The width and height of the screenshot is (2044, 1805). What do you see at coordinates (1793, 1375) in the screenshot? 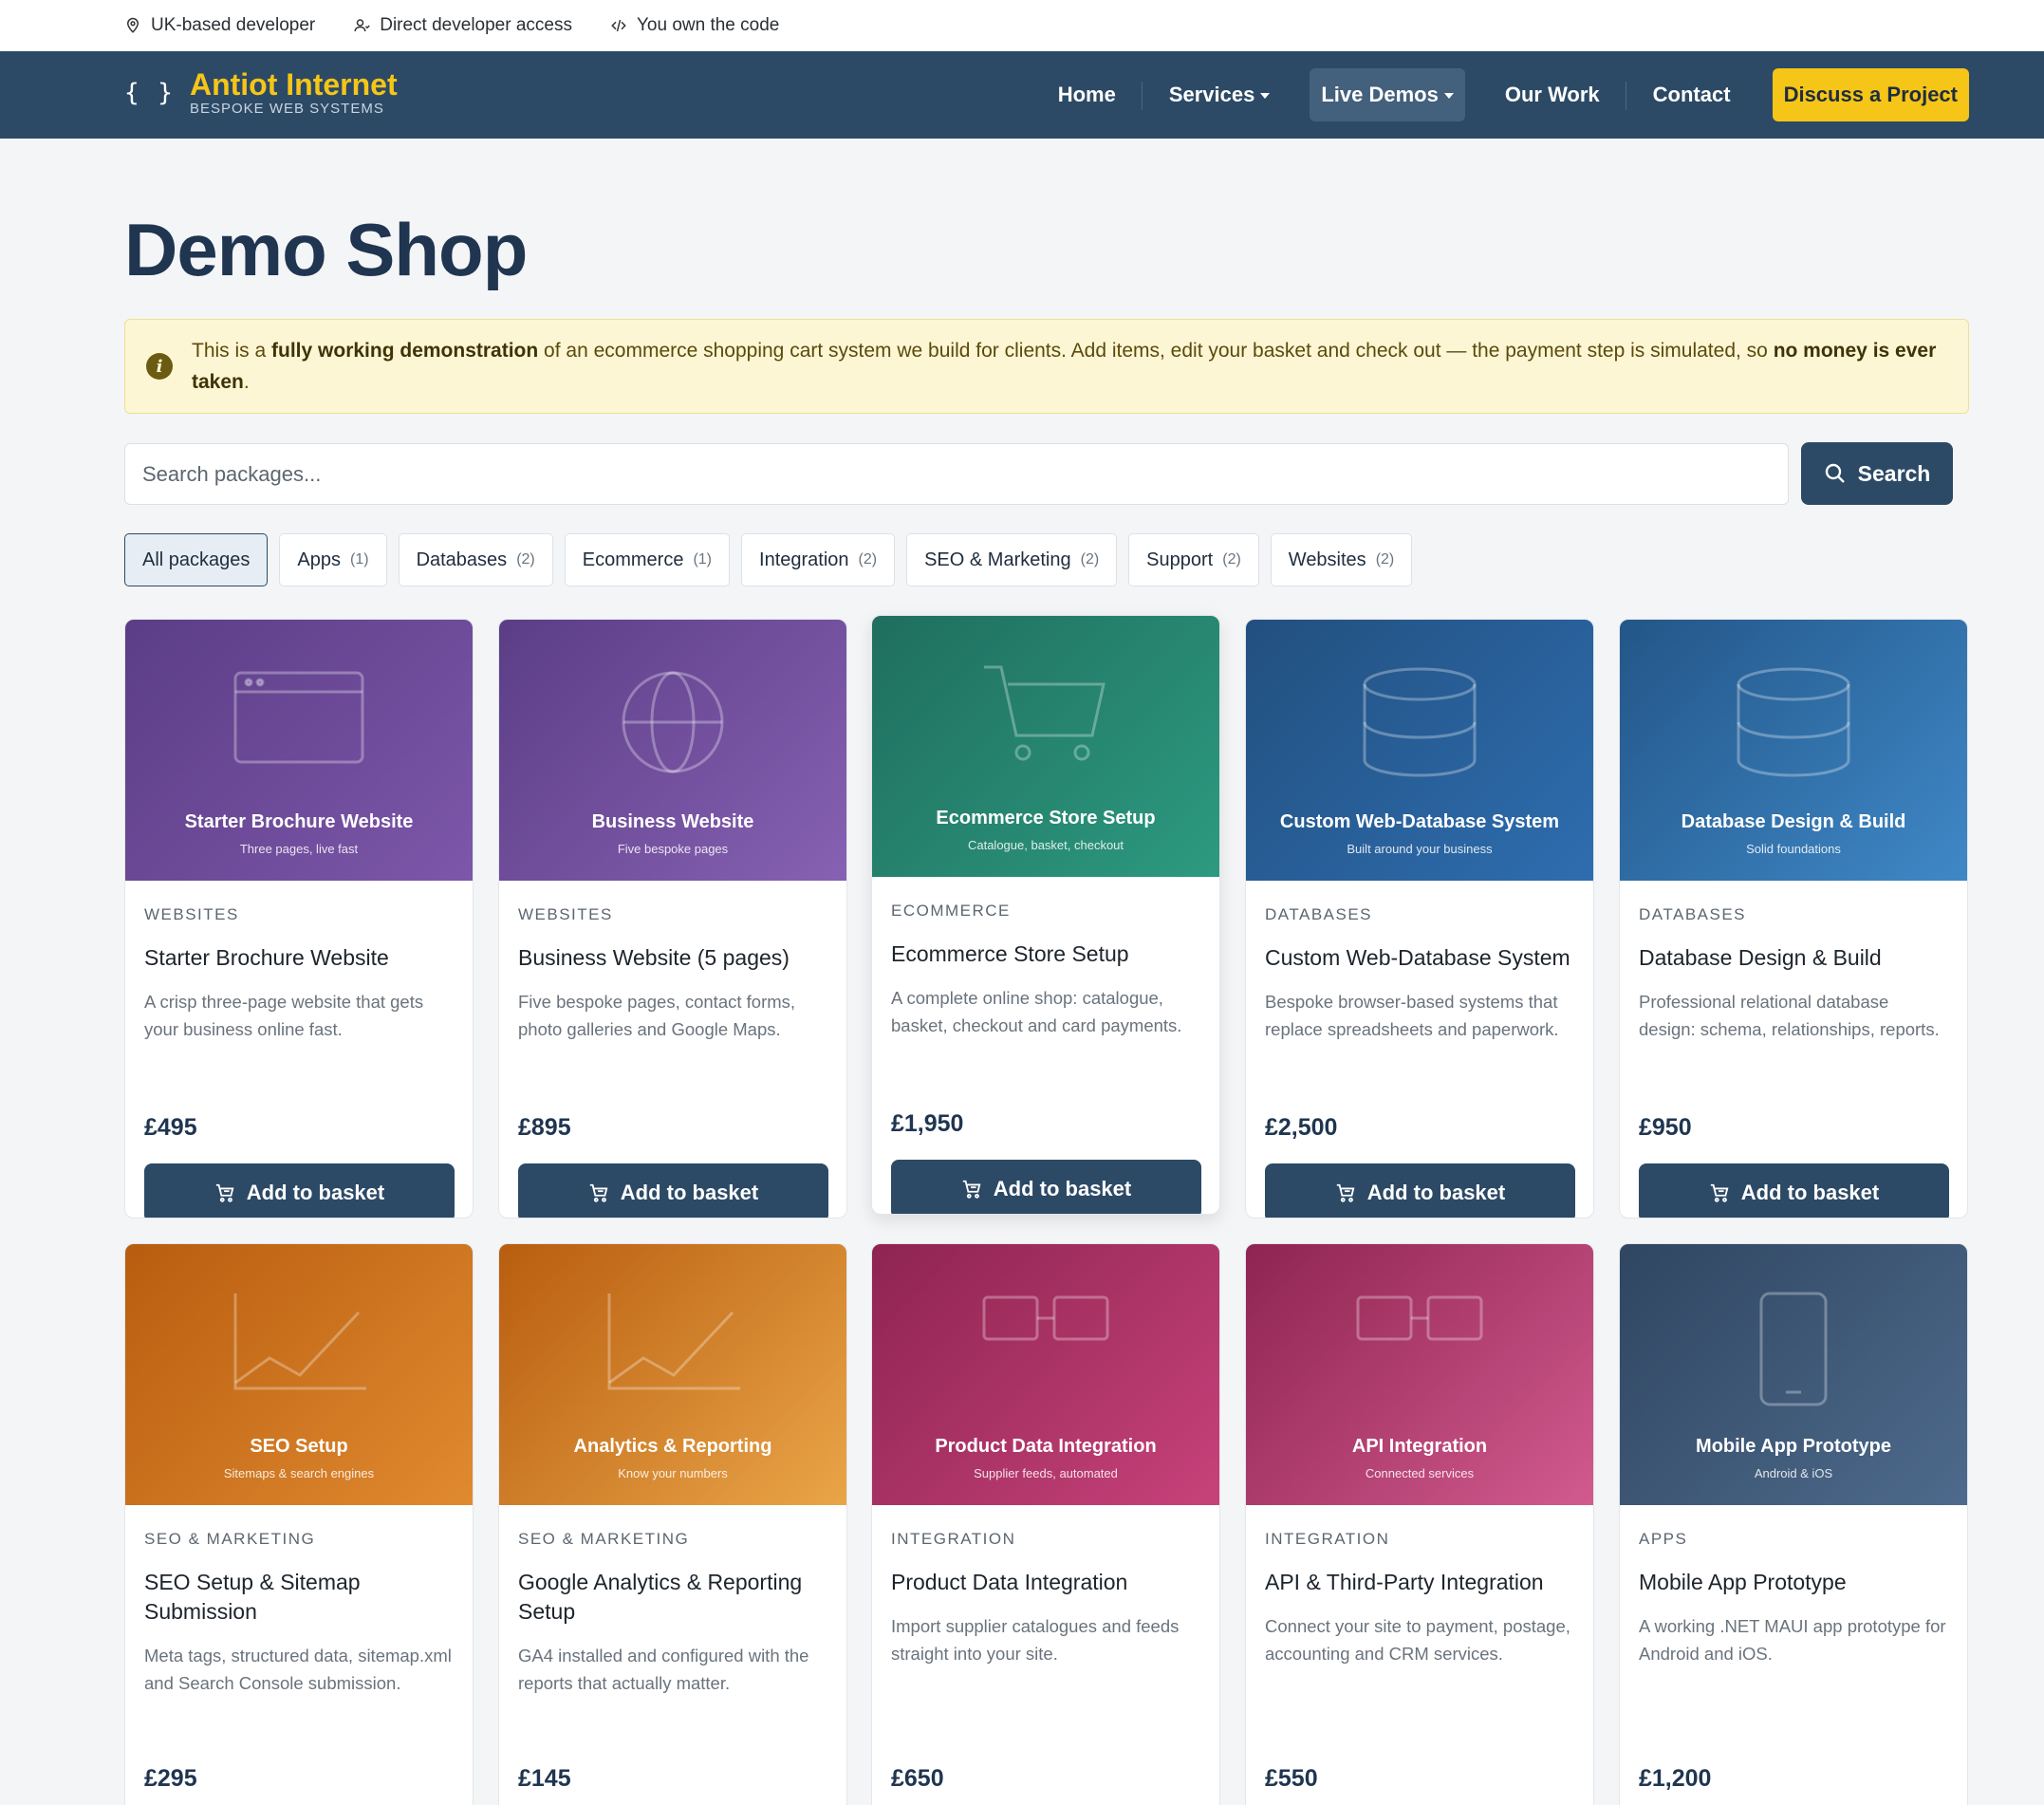
I see `product-banner: Mobile App Prototype Android & iOS` at bounding box center [1793, 1375].